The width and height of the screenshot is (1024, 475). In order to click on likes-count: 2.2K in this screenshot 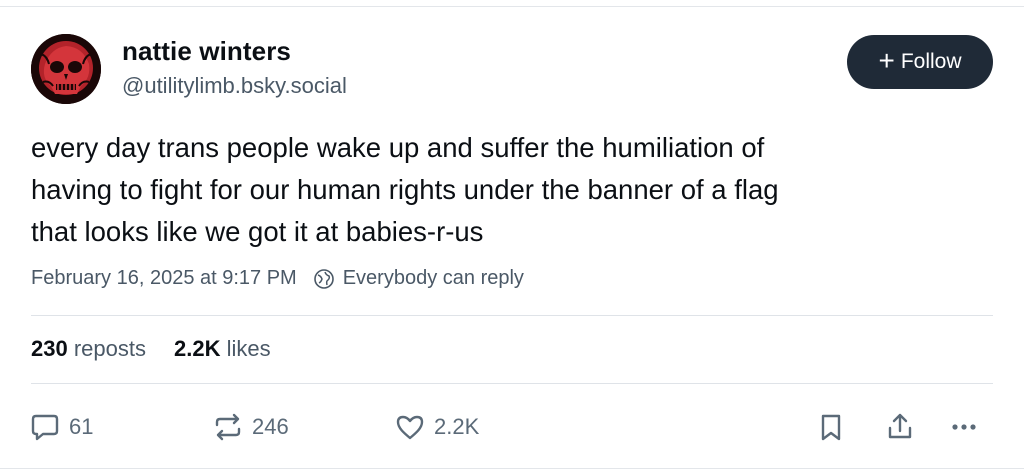, I will do `click(197, 348)`.